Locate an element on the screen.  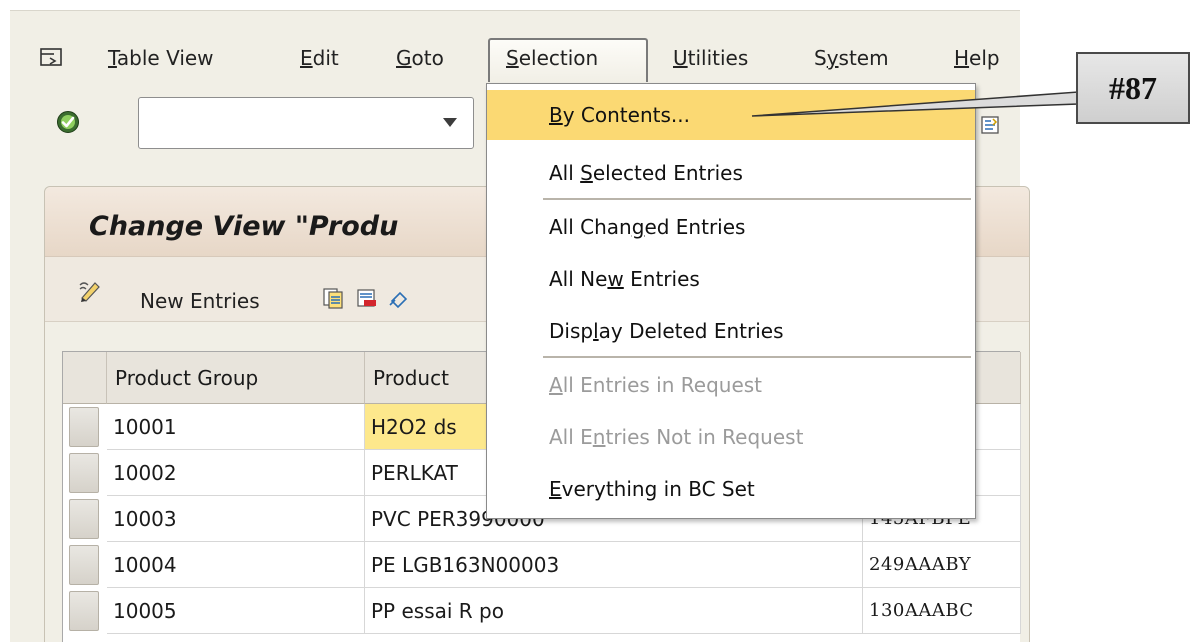
cell-product-group: 10001 is located at coordinates (236, 427).